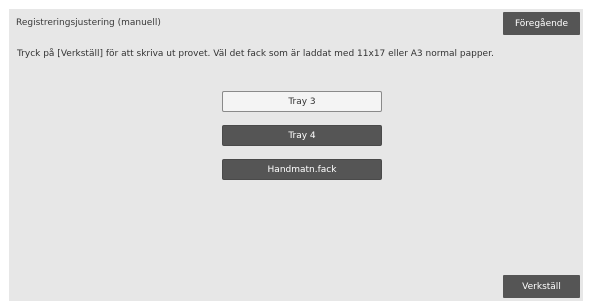 This screenshot has height=305, width=590. What do you see at coordinates (541, 286) in the screenshot?
I see `execute-button: Verkställ` at bounding box center [541, 286].